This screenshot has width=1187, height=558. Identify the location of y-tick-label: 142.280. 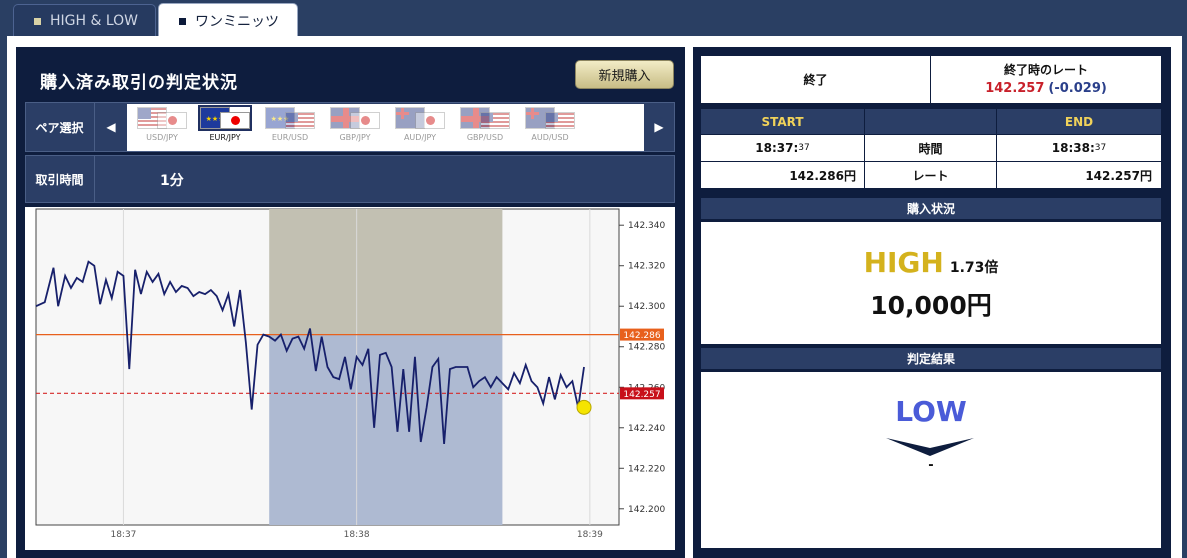
(646, 348).